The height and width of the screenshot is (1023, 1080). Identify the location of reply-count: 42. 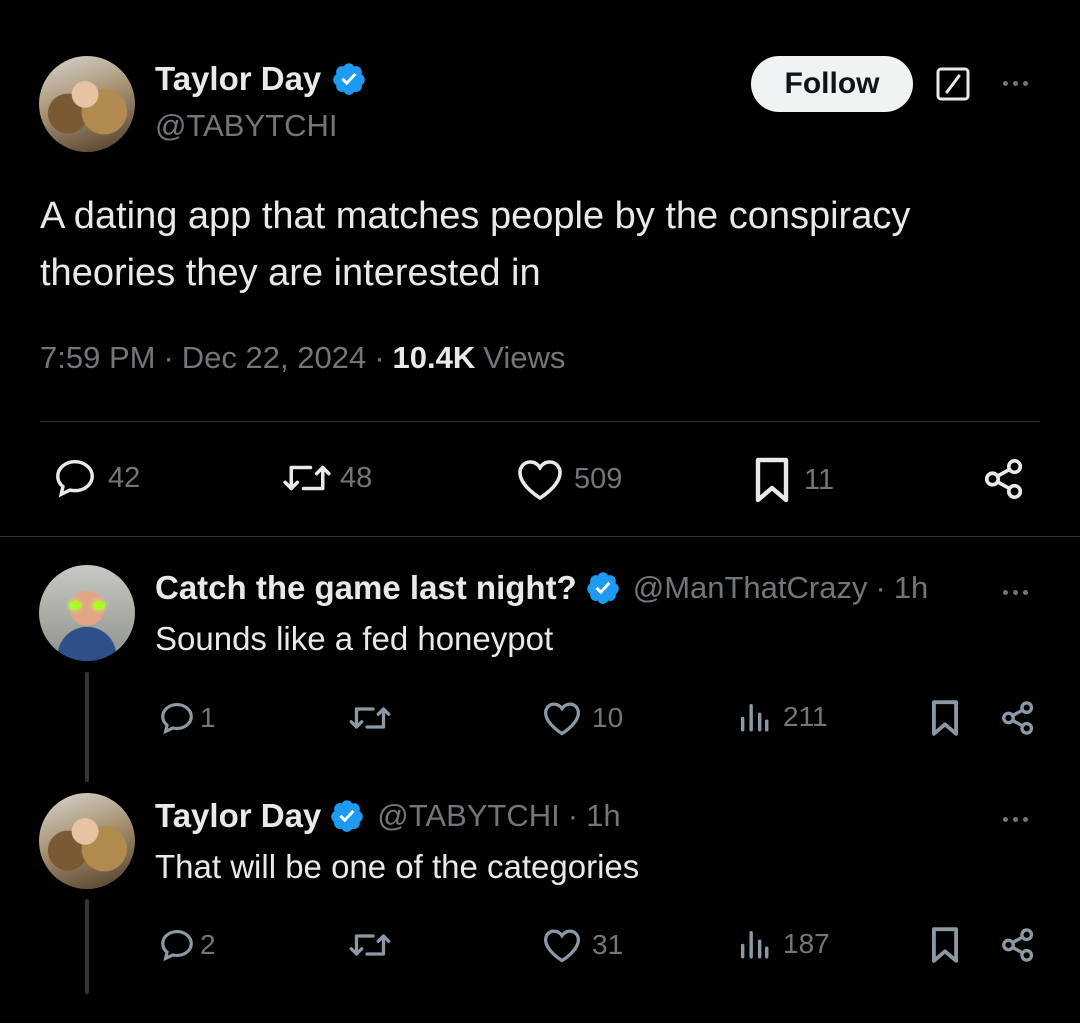
(124, 477).